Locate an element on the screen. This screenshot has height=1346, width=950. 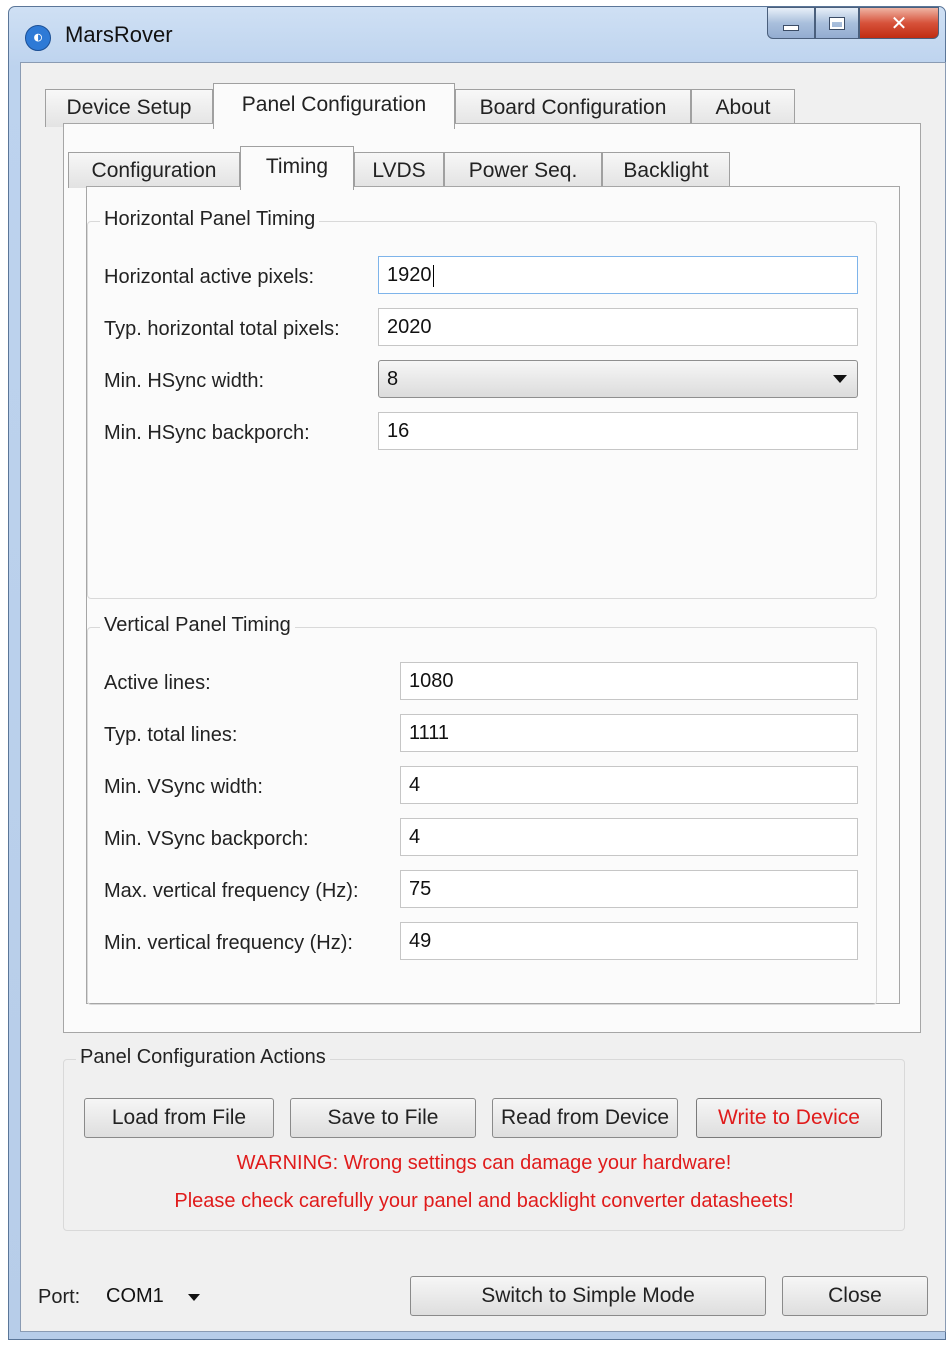
app-logo-icon: ◐ is located at coordinates (38, 38).